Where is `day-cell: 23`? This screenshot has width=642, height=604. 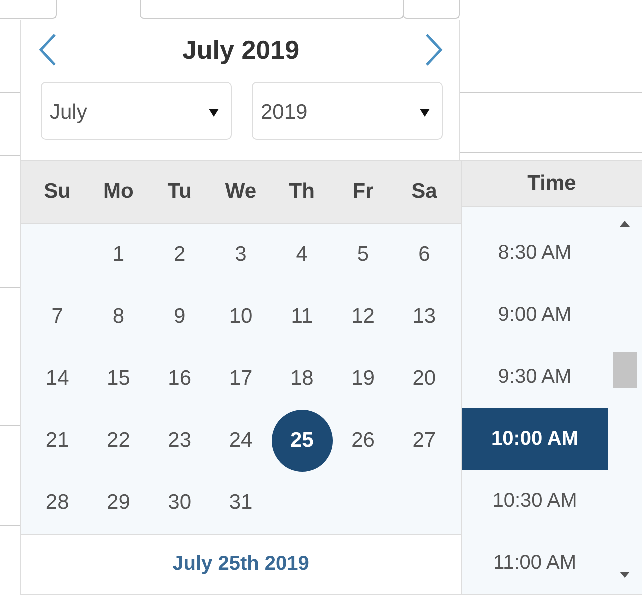 day-cell: 23 is located at coordinates (179, 441).